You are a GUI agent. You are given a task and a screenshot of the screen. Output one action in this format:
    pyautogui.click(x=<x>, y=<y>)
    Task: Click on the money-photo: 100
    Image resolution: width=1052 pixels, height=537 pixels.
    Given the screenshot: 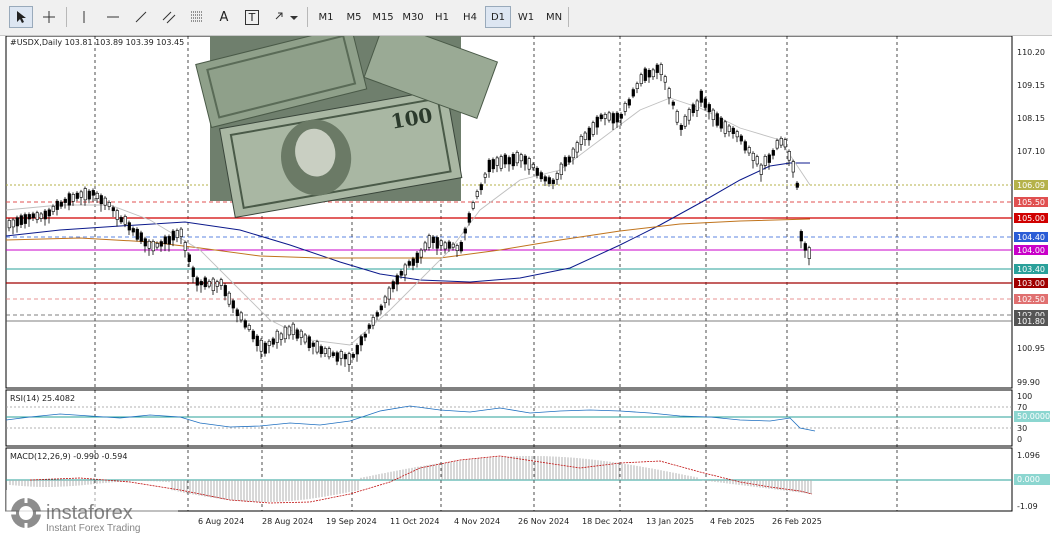 What is the action you would take?
    pyautogui.click(x=347, y=127)
    